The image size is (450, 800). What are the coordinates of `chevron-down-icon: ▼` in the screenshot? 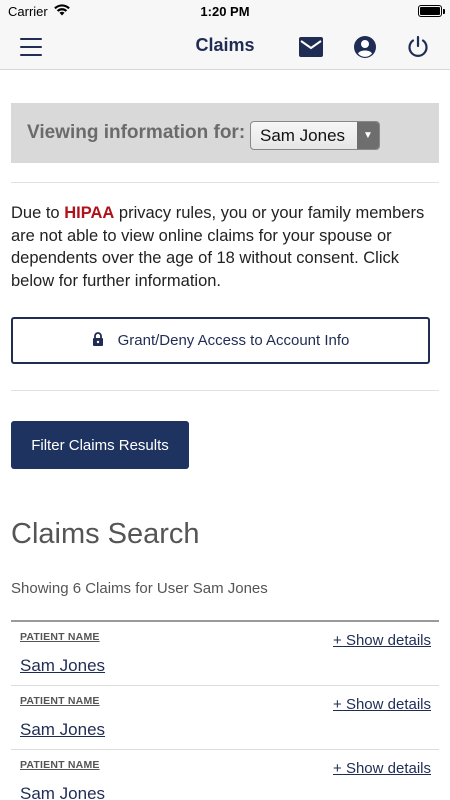 It's located at (368, 135).